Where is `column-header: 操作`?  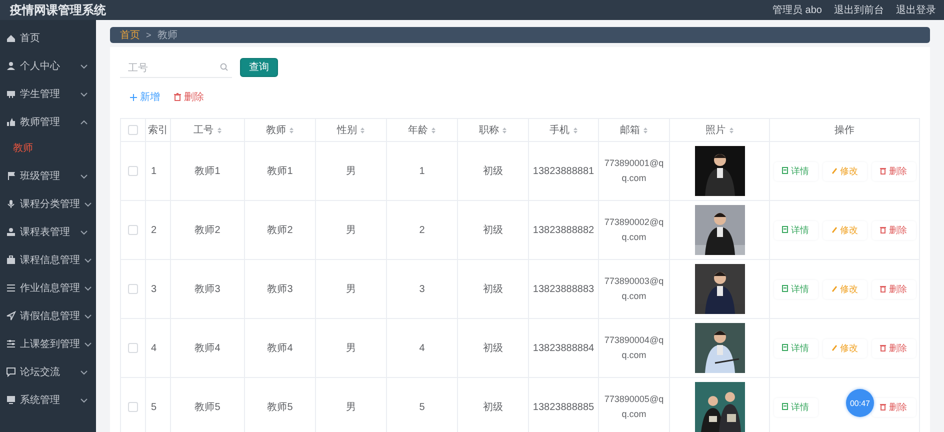
column-header: 操作 is located at coordinates (844, 130).